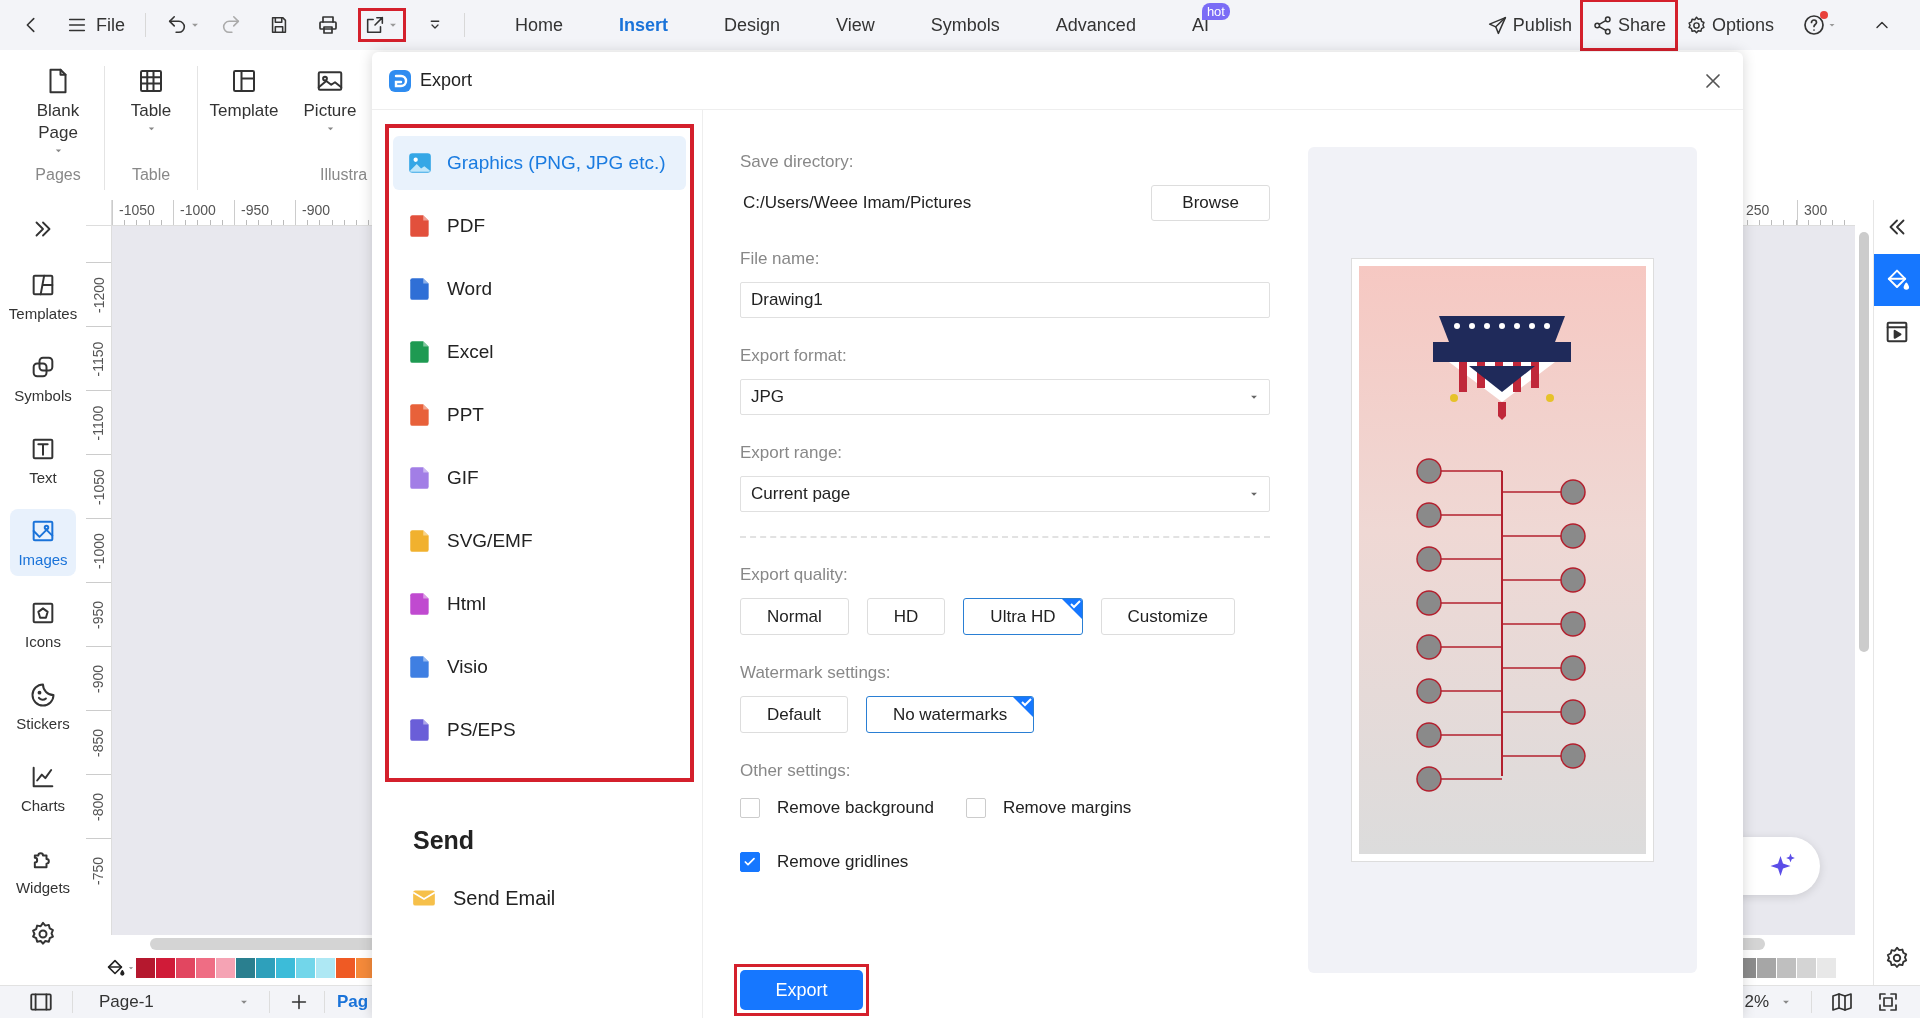  I want to click on file-menu-button: File, so click(95, 25).